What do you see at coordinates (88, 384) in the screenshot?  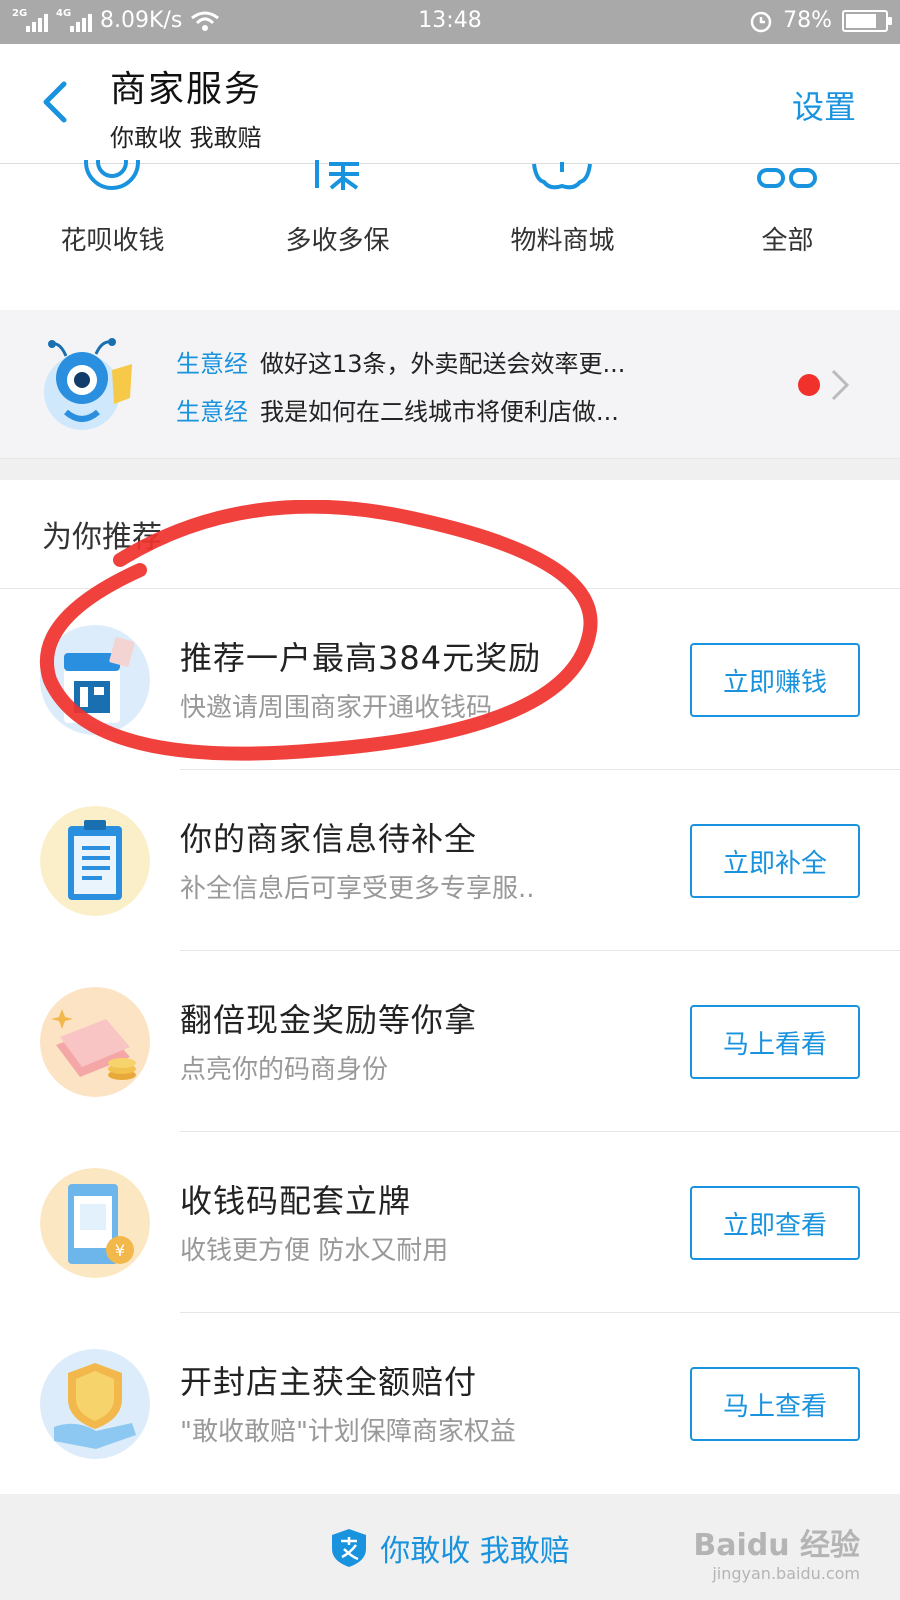 I see `ant-mascot-icon` at bounding box center [88, 384].